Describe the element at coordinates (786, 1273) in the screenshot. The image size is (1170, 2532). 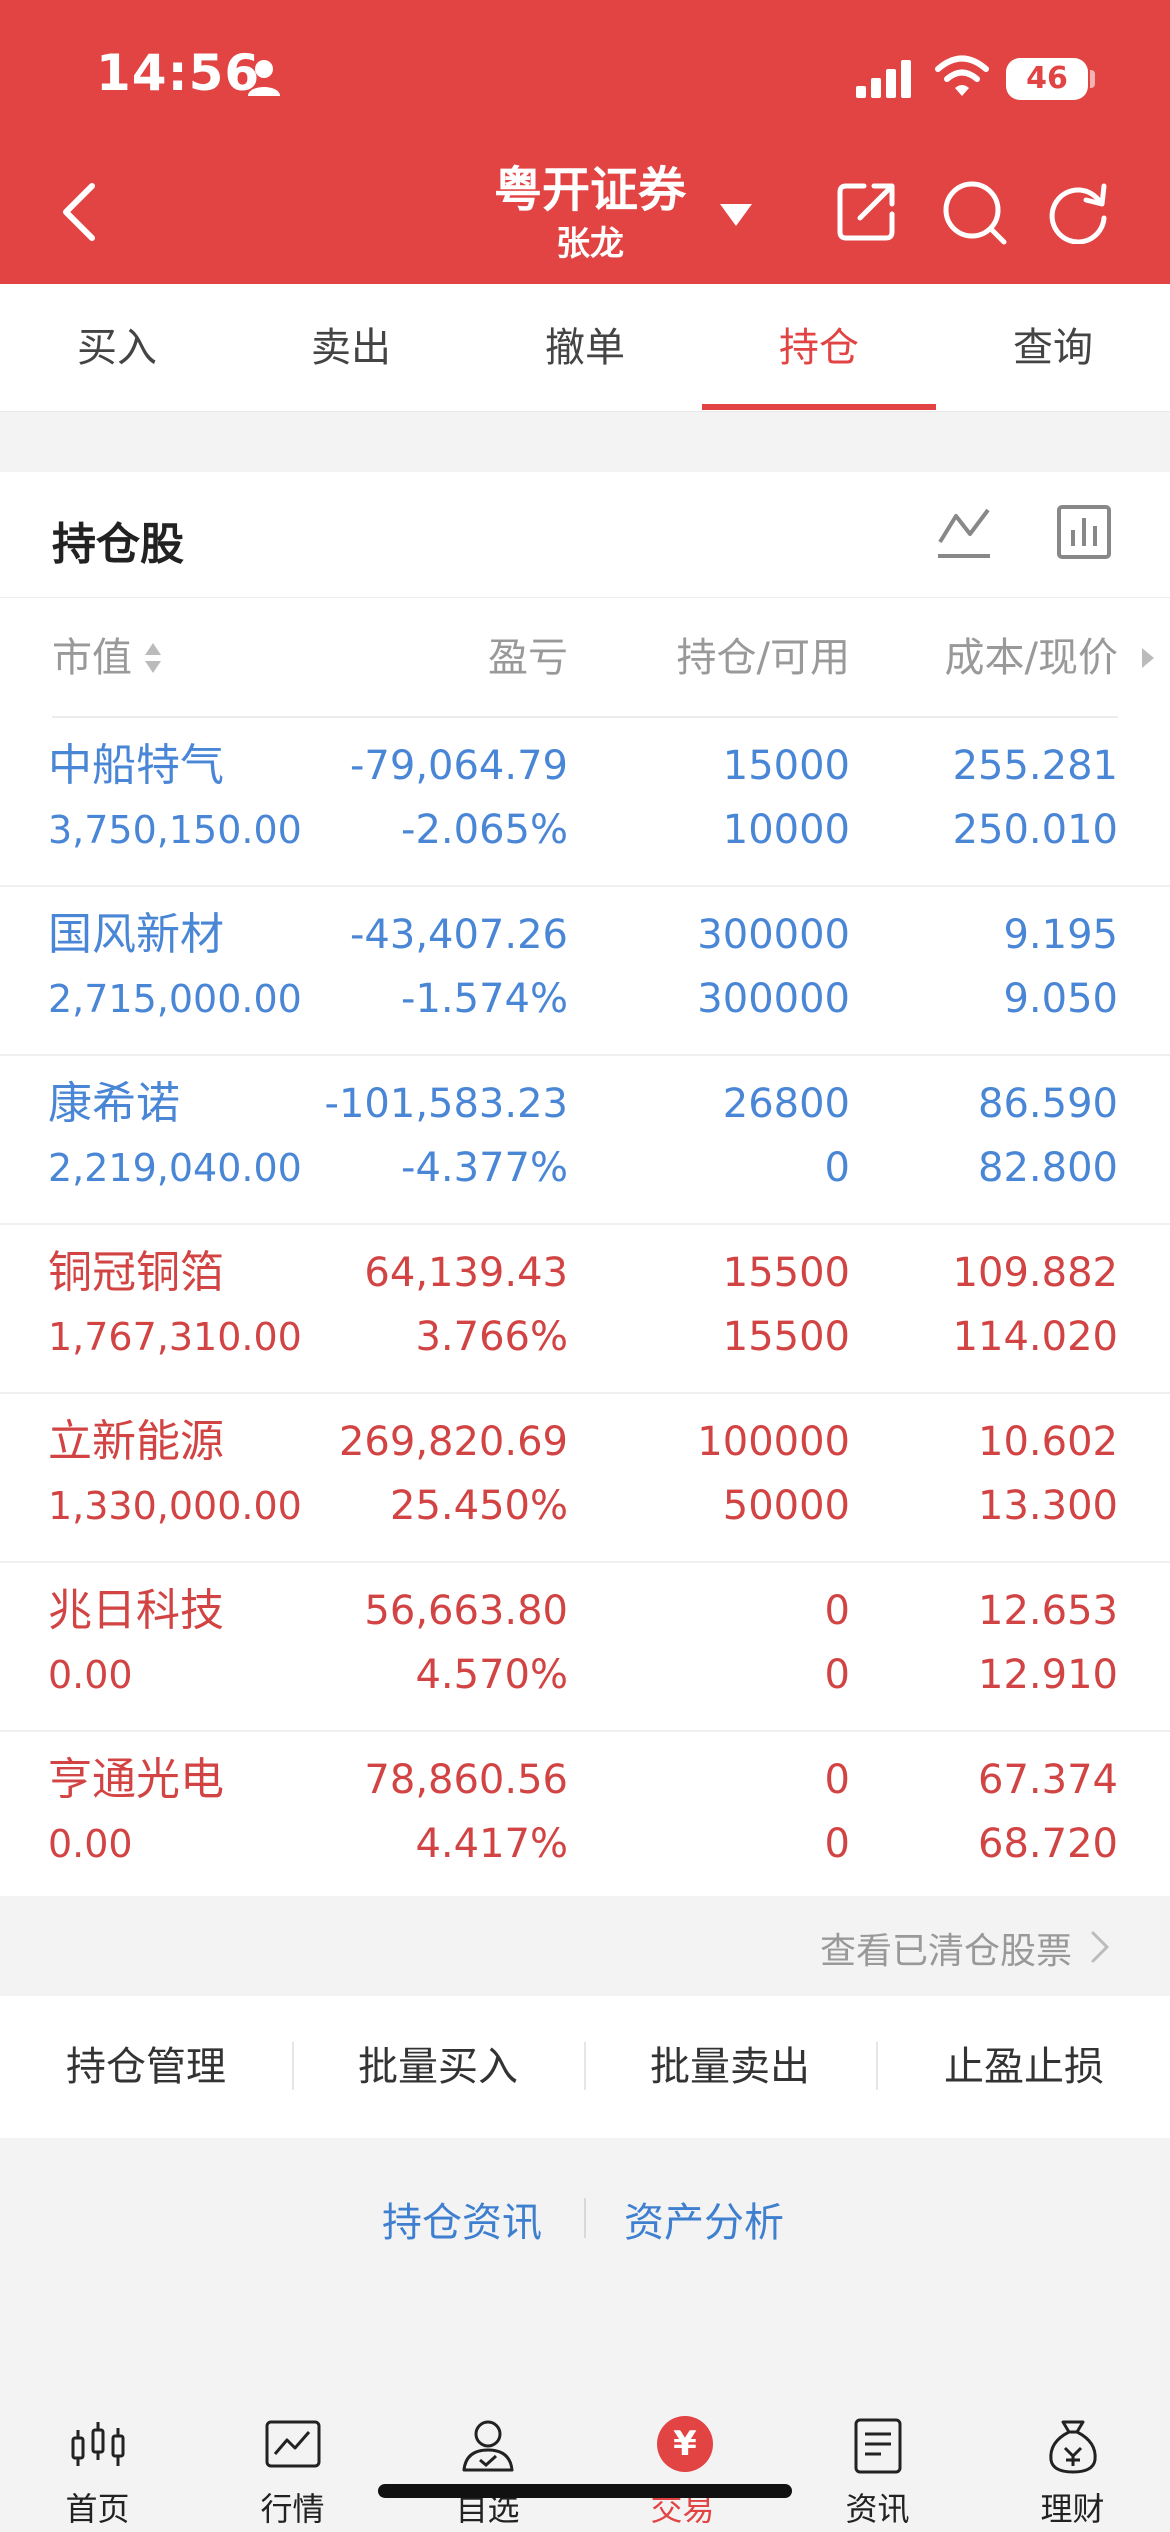
I see `position-qty: 15500` at that location.